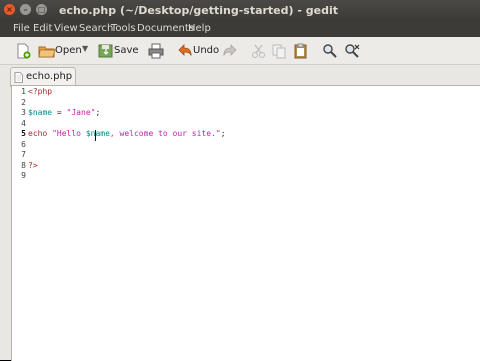 This screenshot has width=480, height=361. Describe the element at coordinates (21, 28) in the screenshot. I see `menu-file: File` at that location.